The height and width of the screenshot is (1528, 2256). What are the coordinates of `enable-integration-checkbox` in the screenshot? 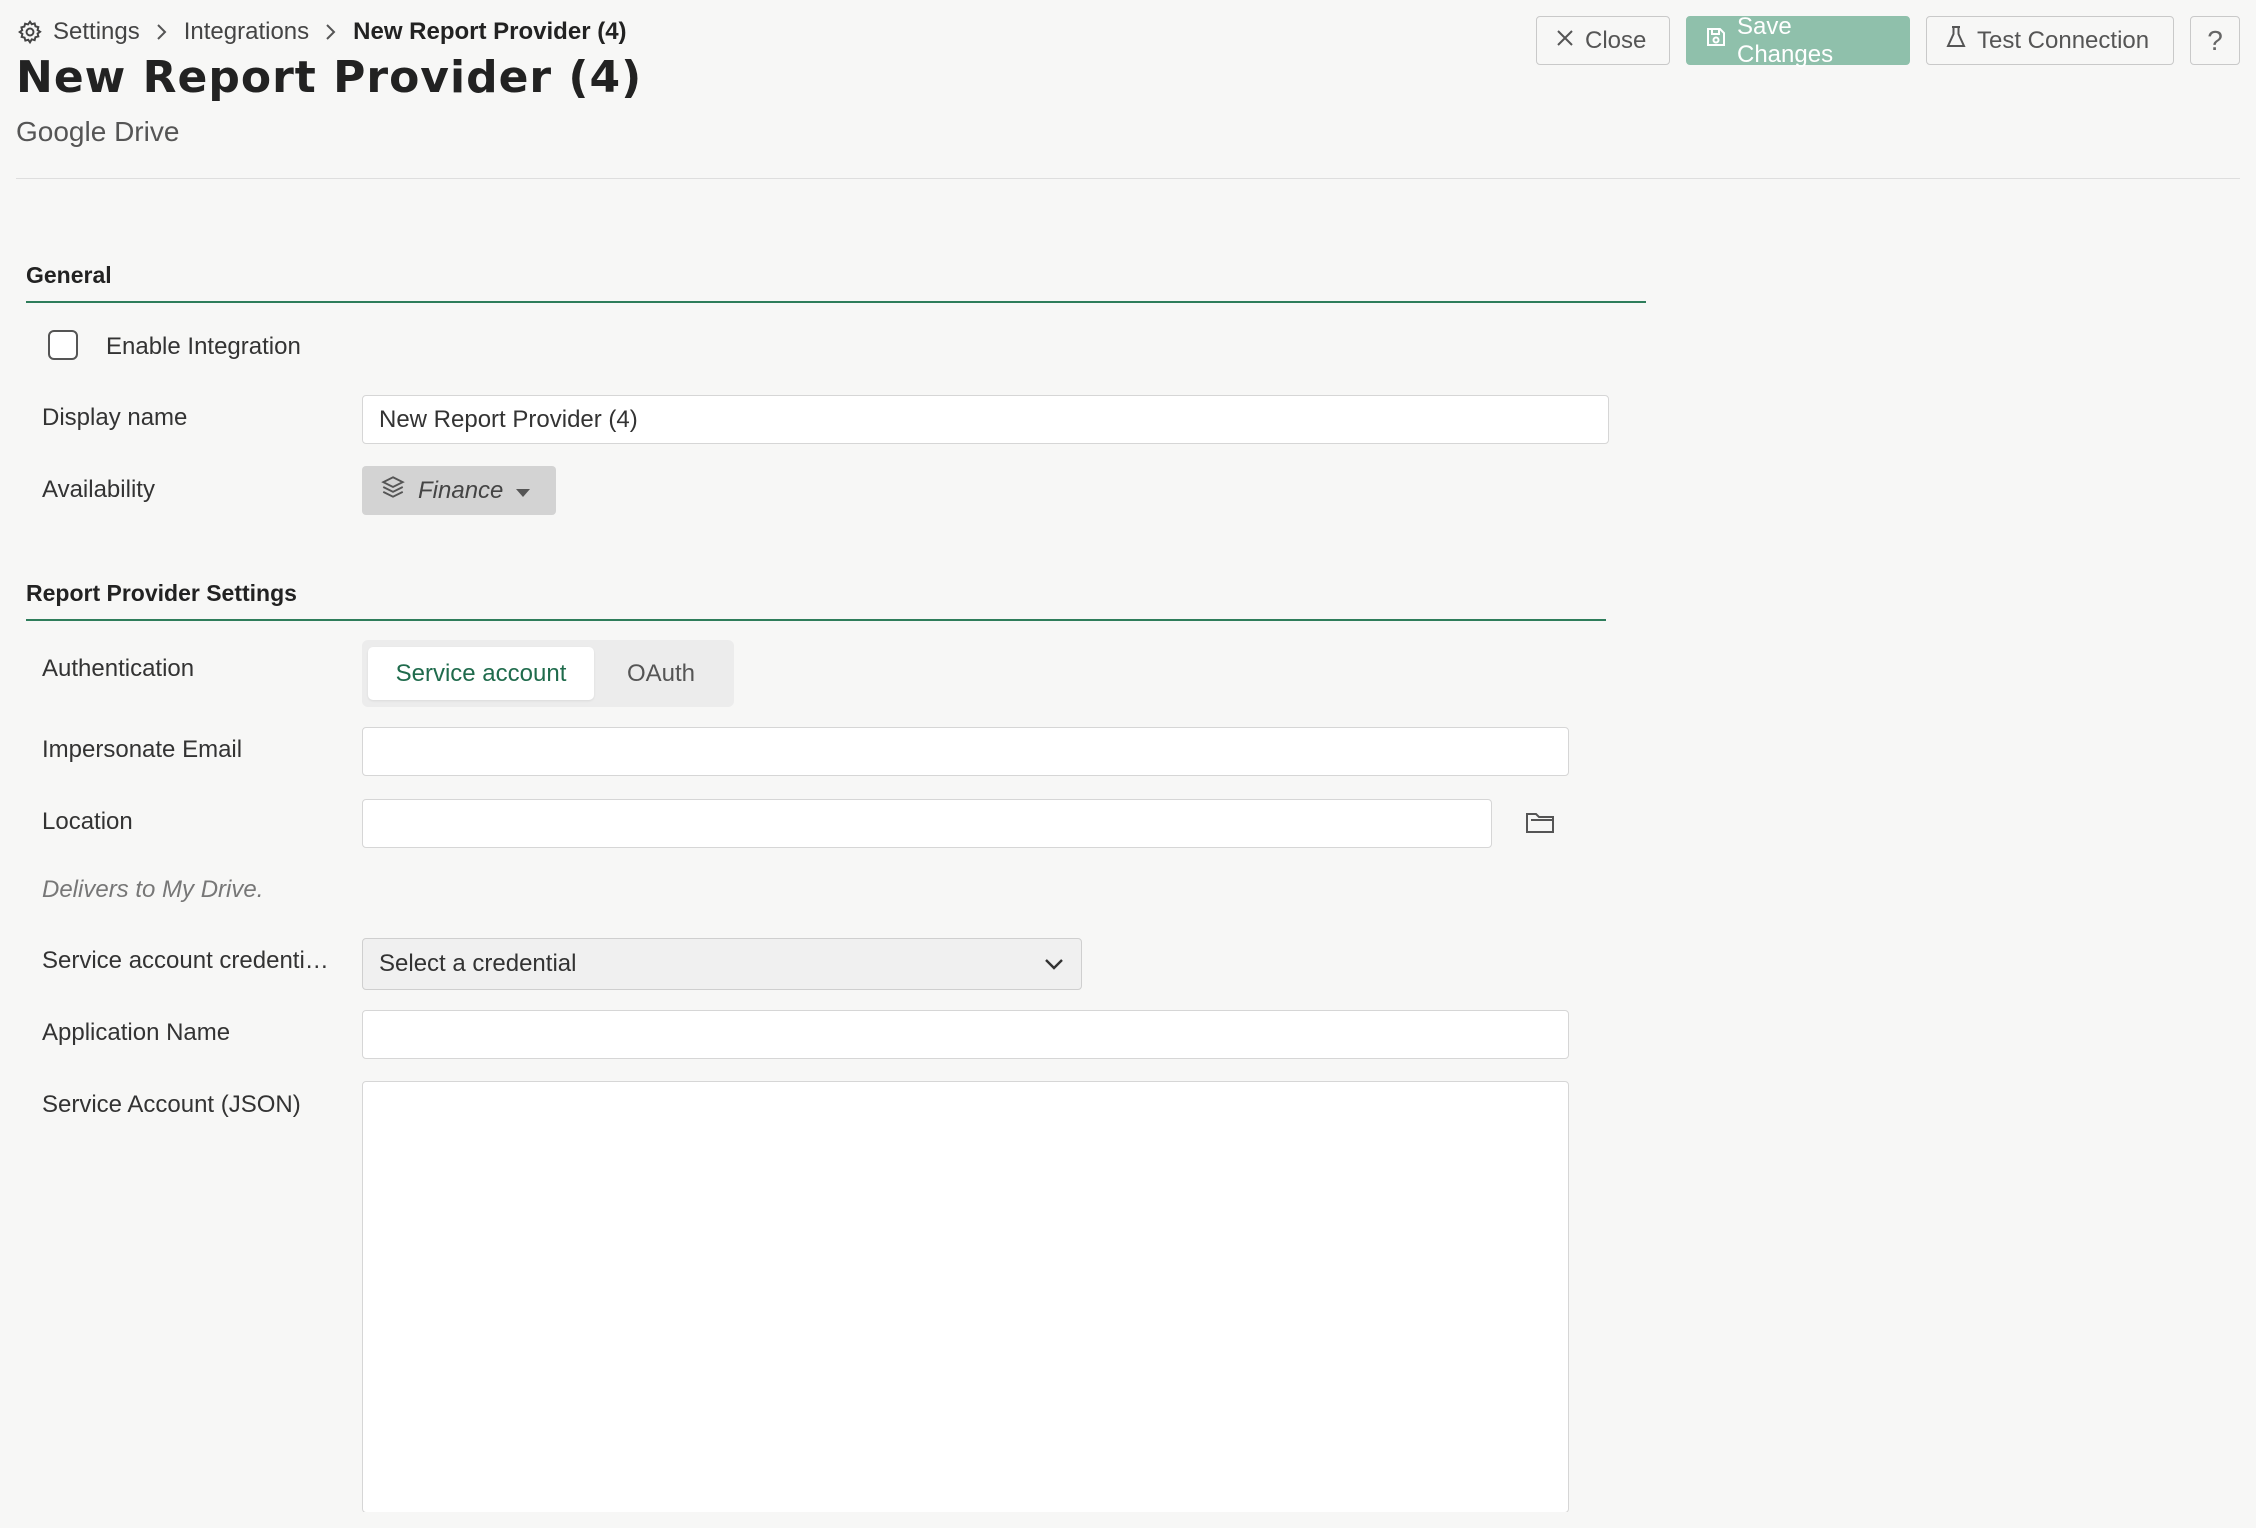 It's located at (63, 345).